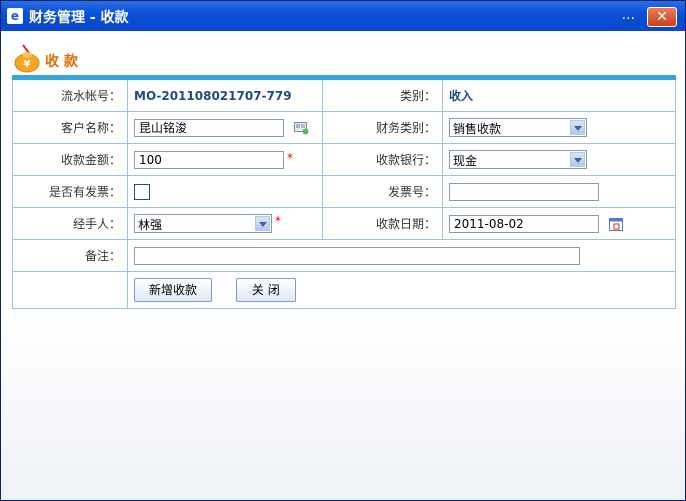  I want to click on invoice-flag-label: 是否有发票：, so click(70, 191).